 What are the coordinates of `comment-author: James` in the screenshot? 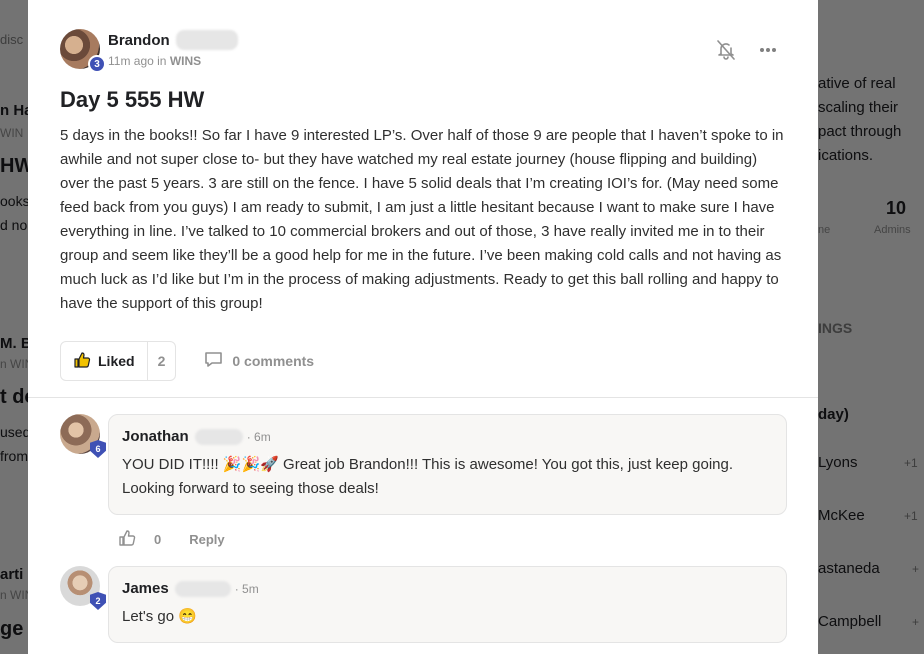 It's located at (145, 588).